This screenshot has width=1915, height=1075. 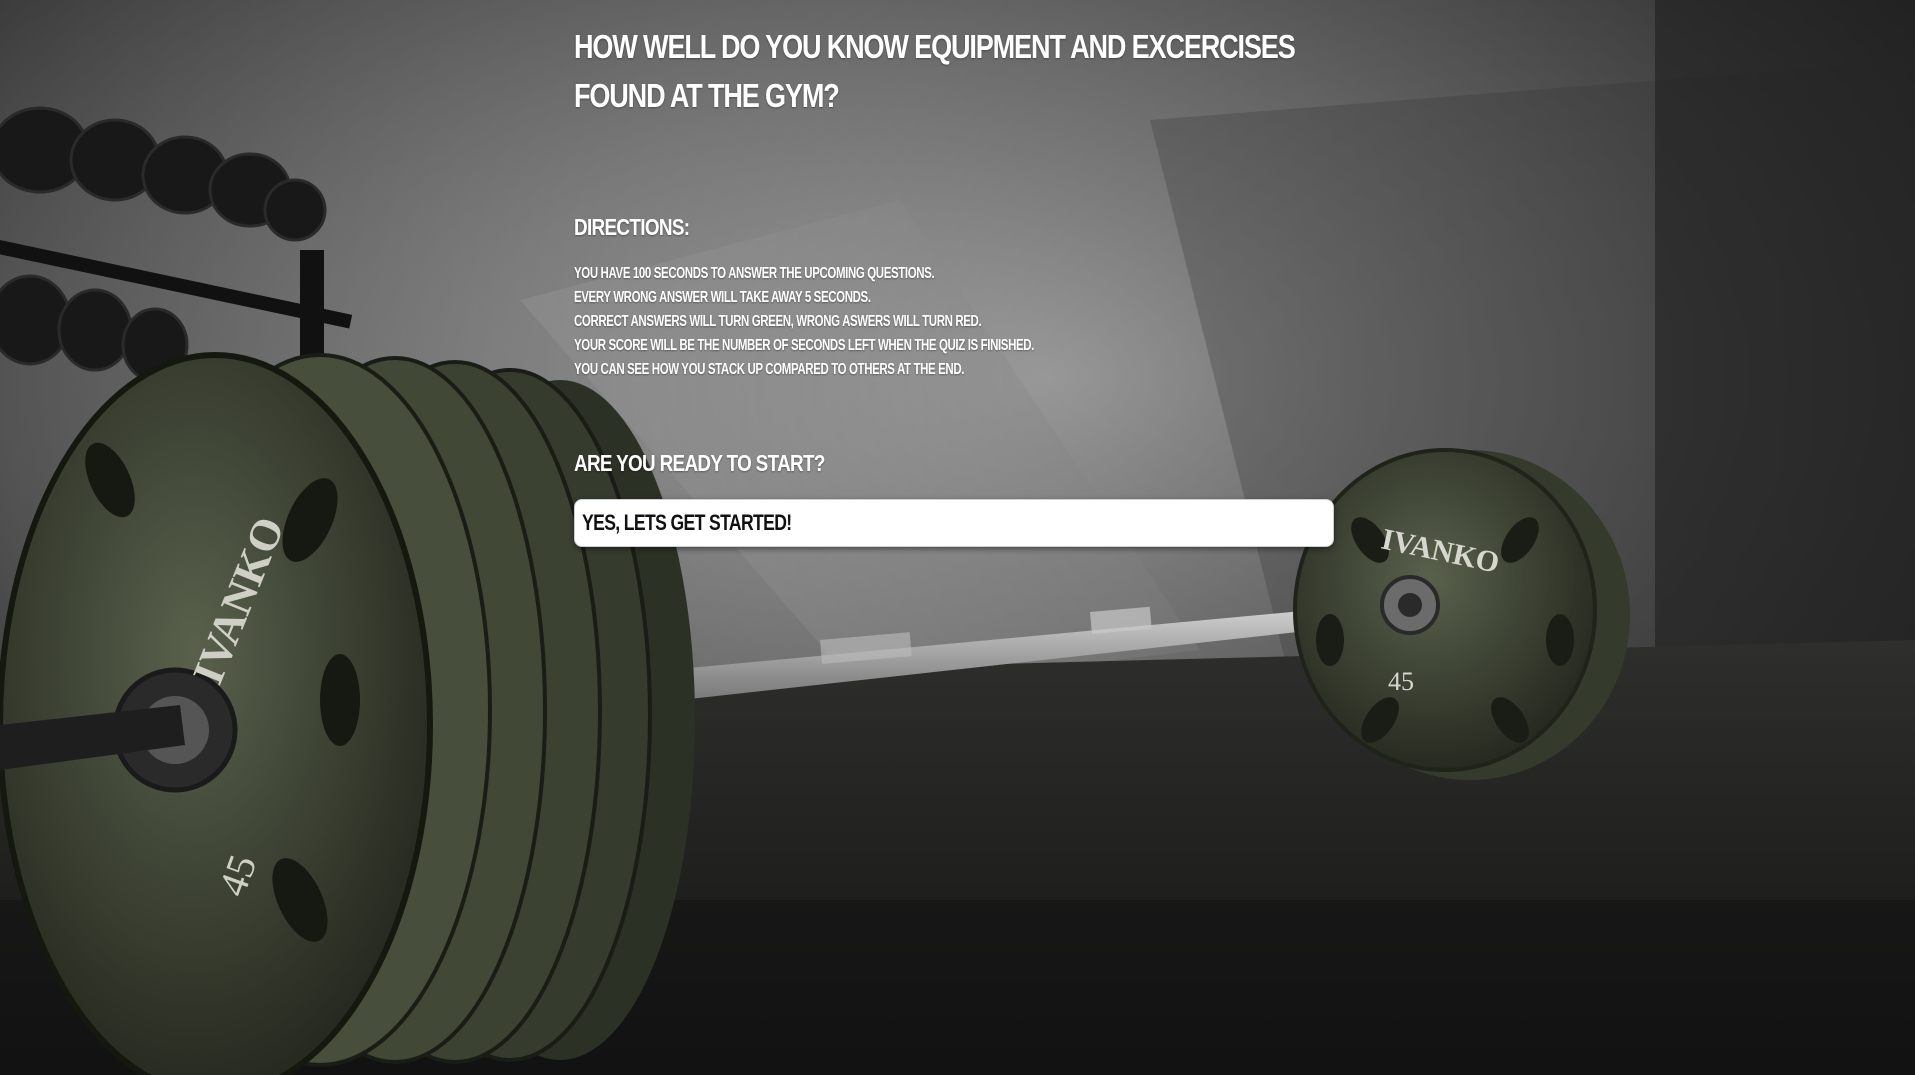 I want to click on quiz-title-line-2: found at the gym?, so click(x=707, y=95).